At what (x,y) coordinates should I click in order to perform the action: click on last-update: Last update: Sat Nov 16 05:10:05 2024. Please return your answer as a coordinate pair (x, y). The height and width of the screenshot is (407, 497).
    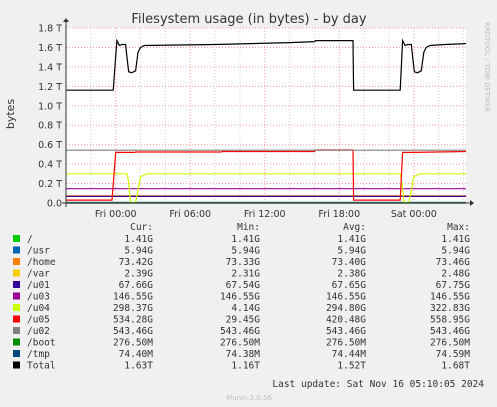
    Looking at the image, I should click on (378, 384).